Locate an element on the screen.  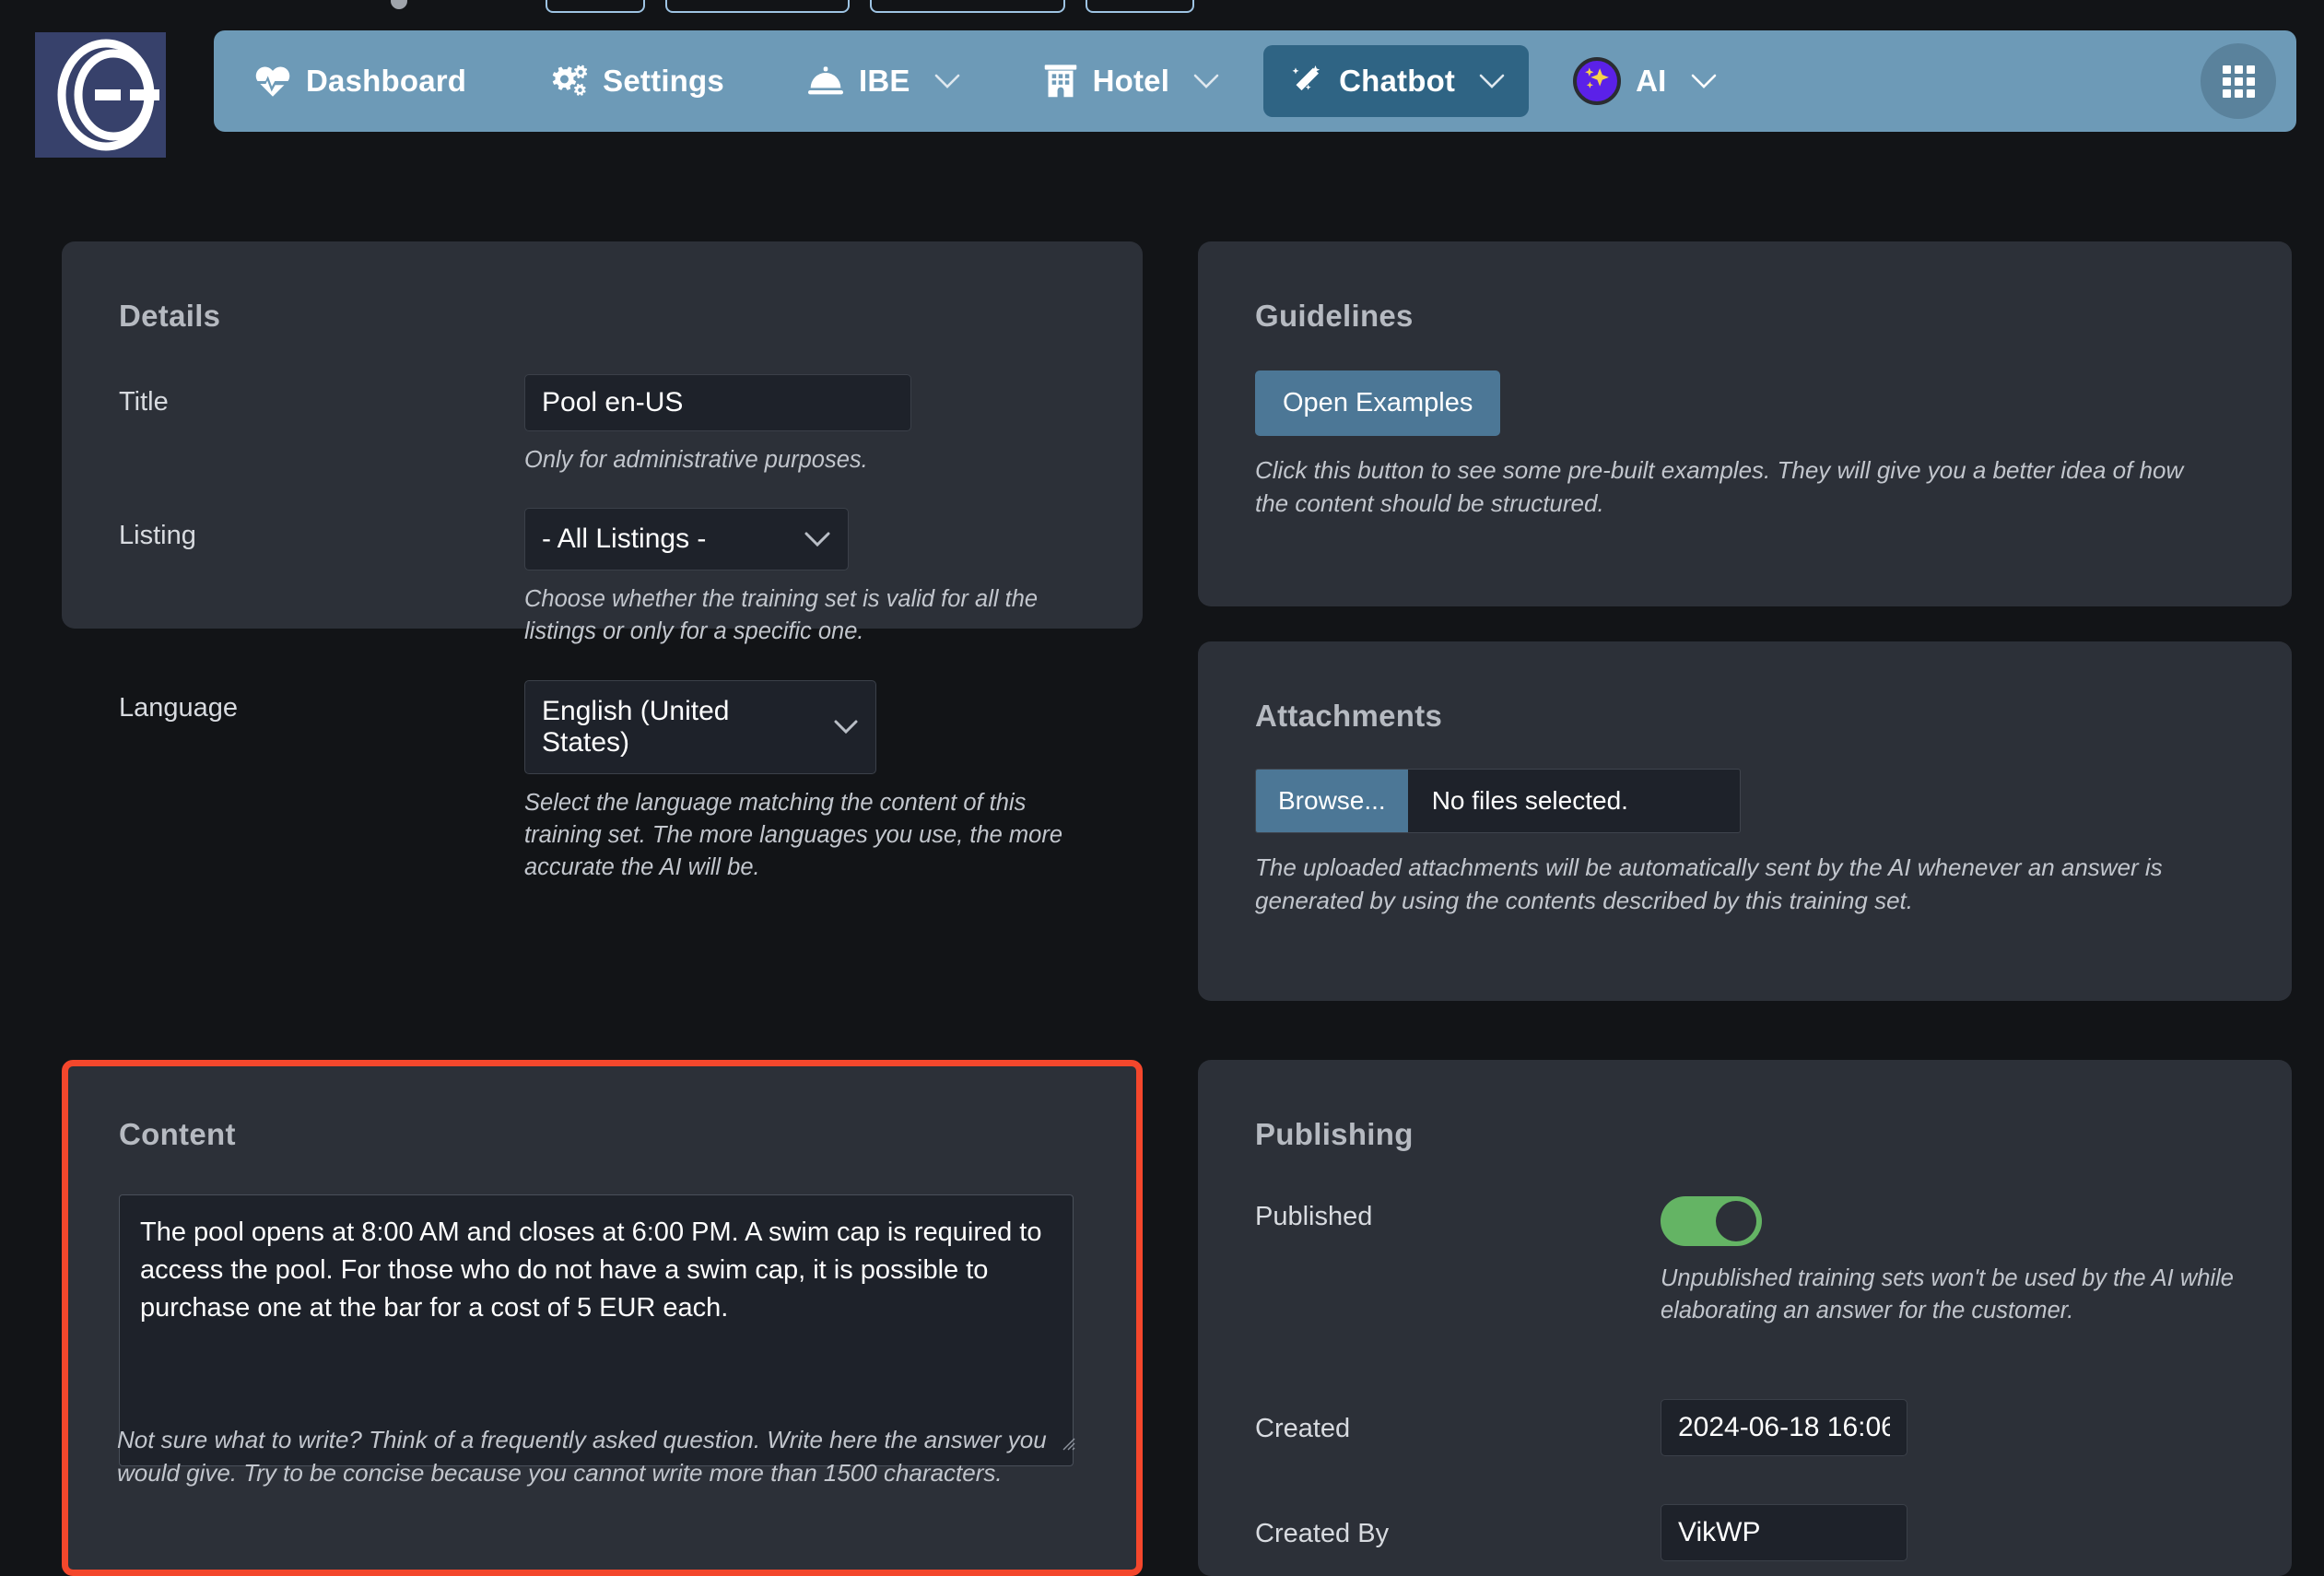
nav-label-ibe: IBE is located at coordinates (884, 81).